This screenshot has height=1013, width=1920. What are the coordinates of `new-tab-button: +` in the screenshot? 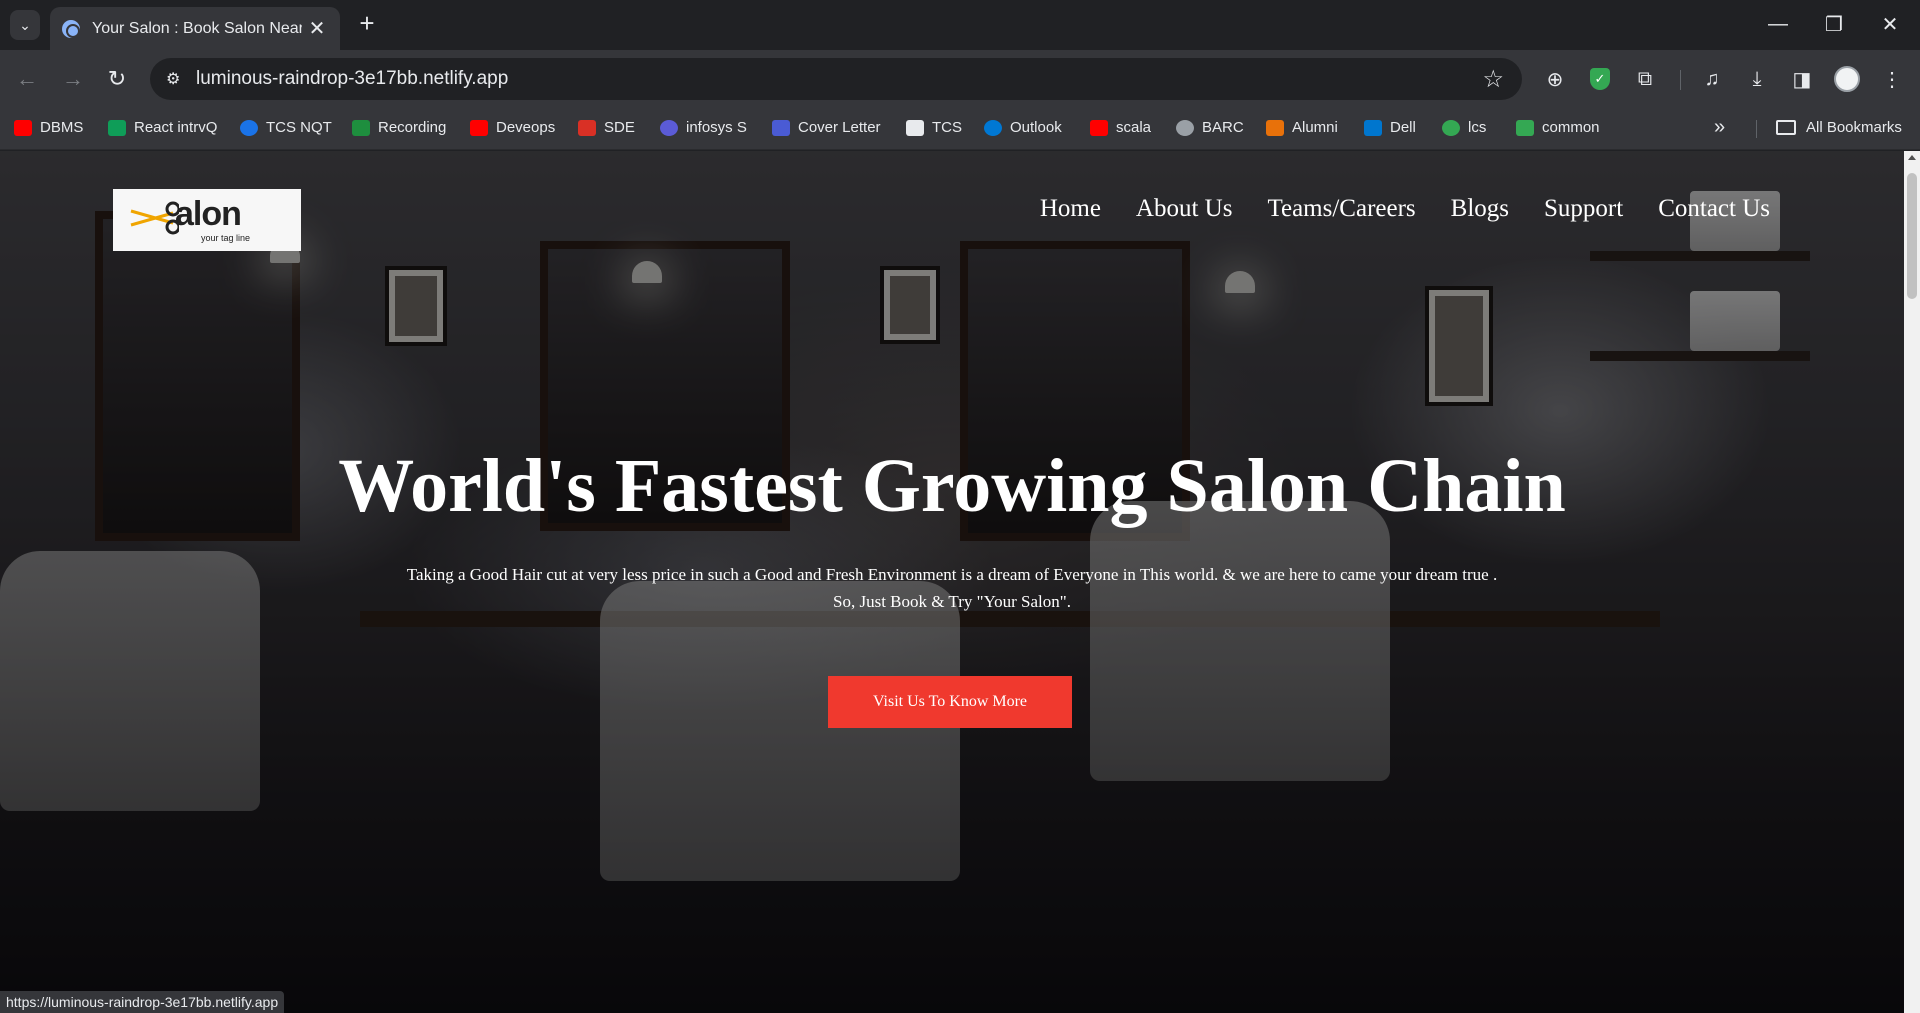 It's located at (367, 23).